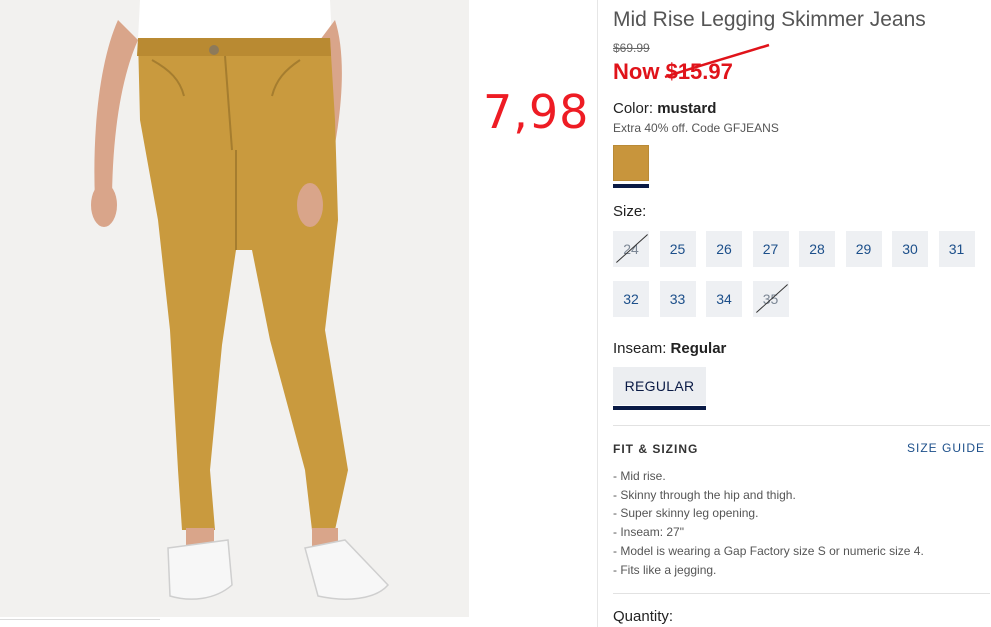 The image size is (991, 627). What do you see at coordinates (631, 163) in the screenshot?
I see `color-swatch-mustard` at bounding box center [631, 163].